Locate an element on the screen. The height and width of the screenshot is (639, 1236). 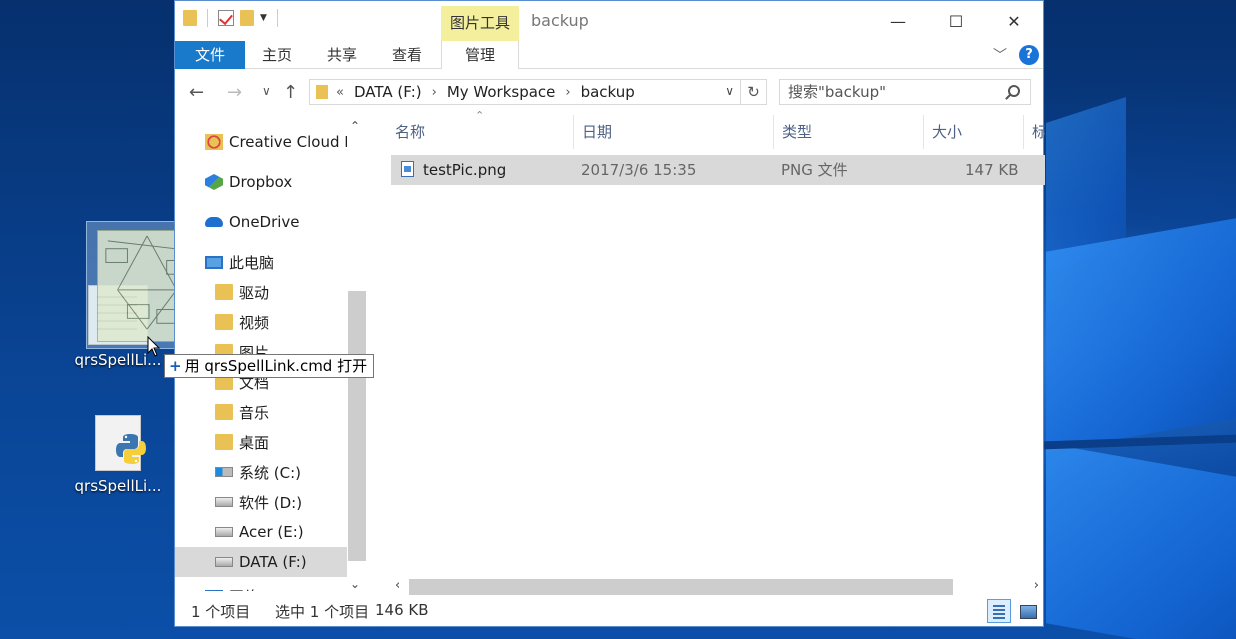
help-icon: ? is located at coordinates (1029, 55).